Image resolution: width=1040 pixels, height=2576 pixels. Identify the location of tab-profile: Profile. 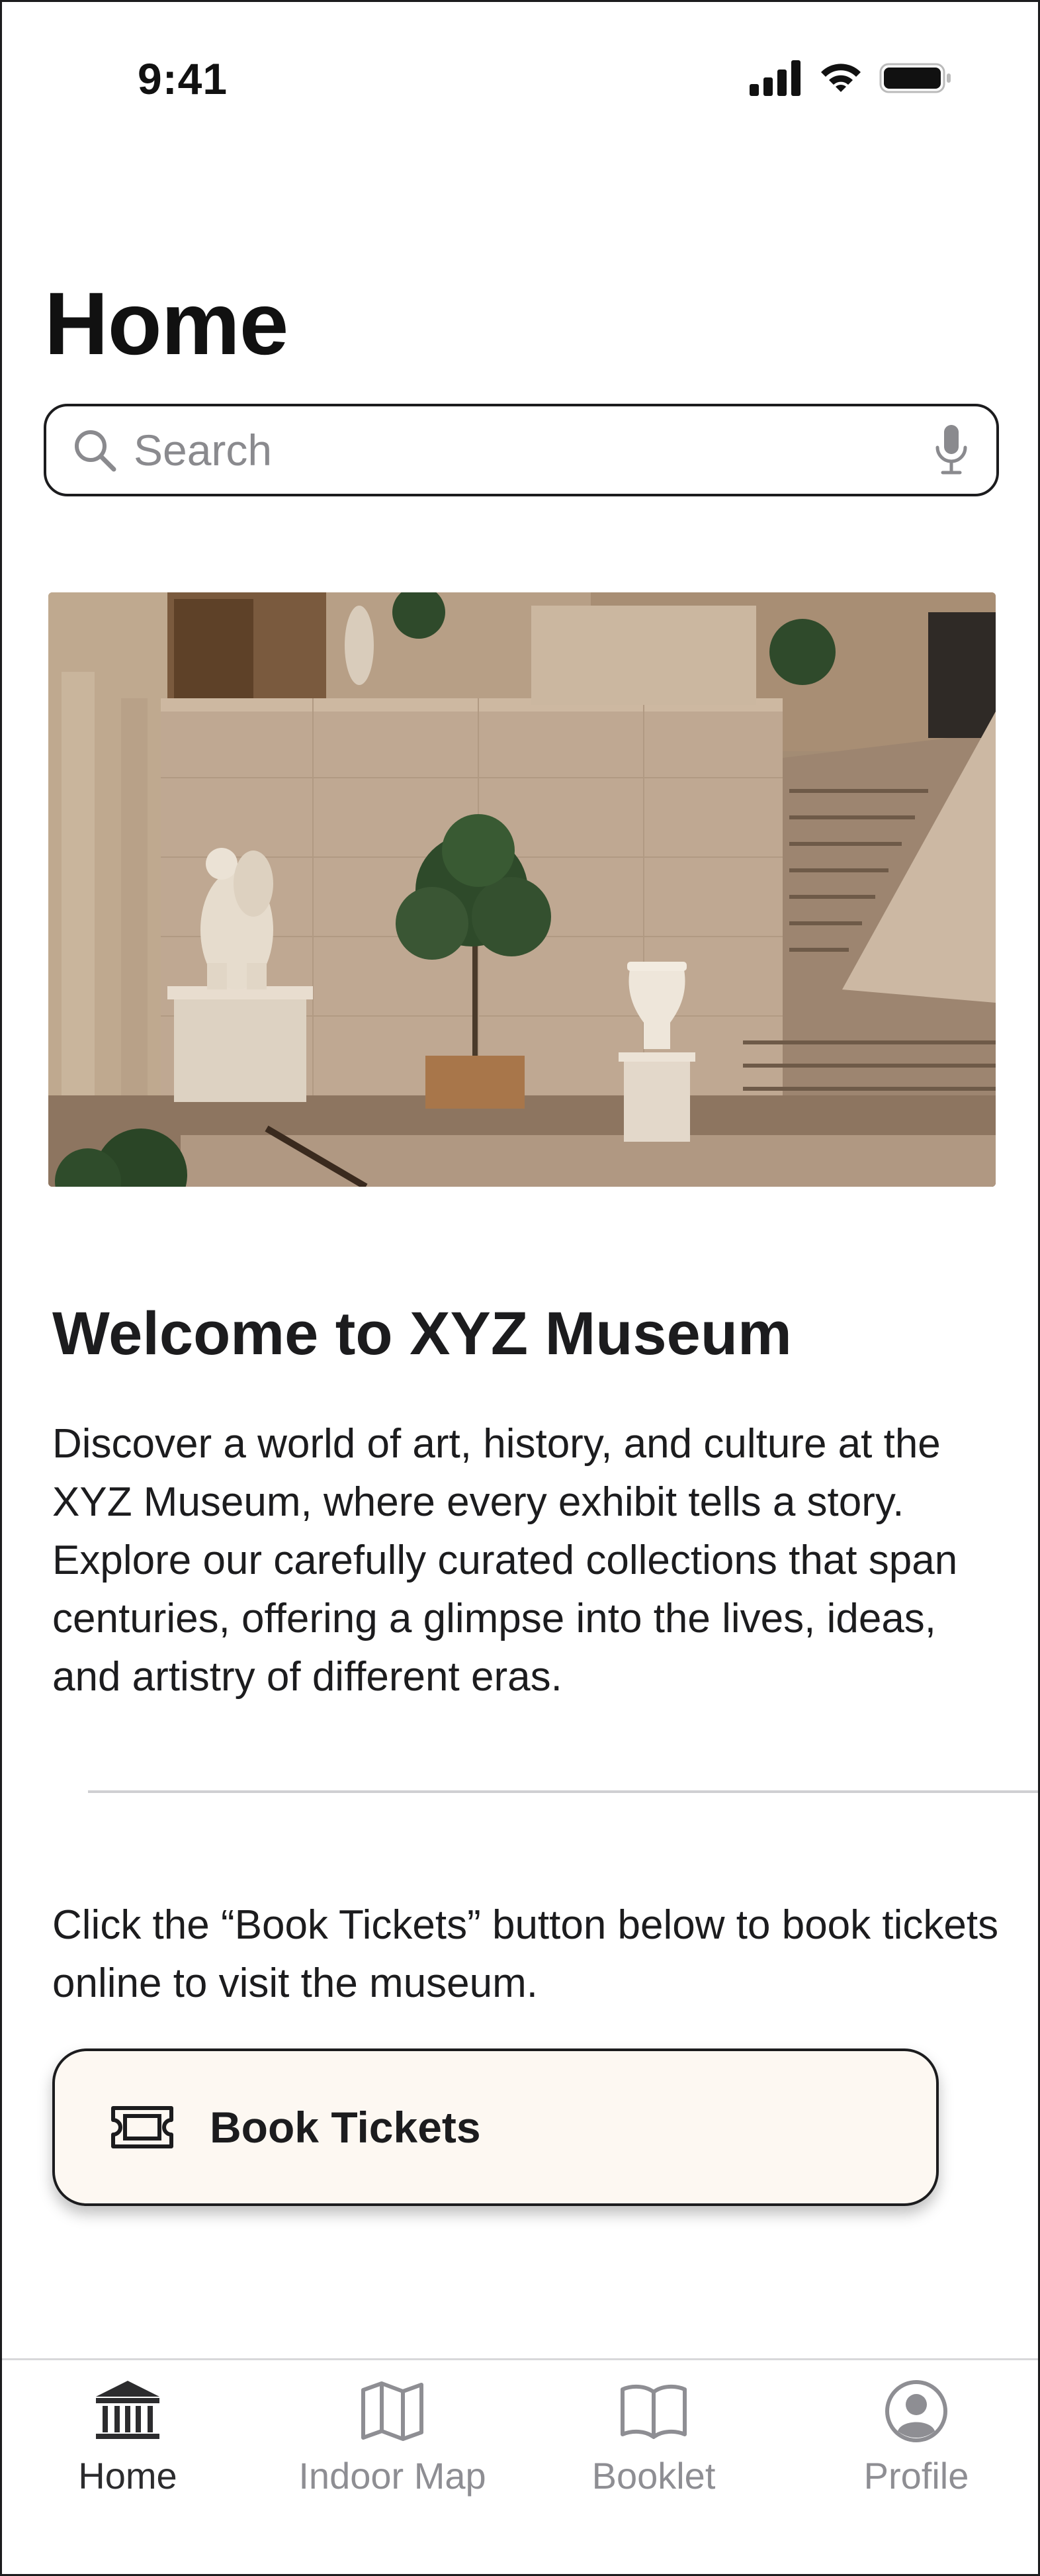
(917, 2446).